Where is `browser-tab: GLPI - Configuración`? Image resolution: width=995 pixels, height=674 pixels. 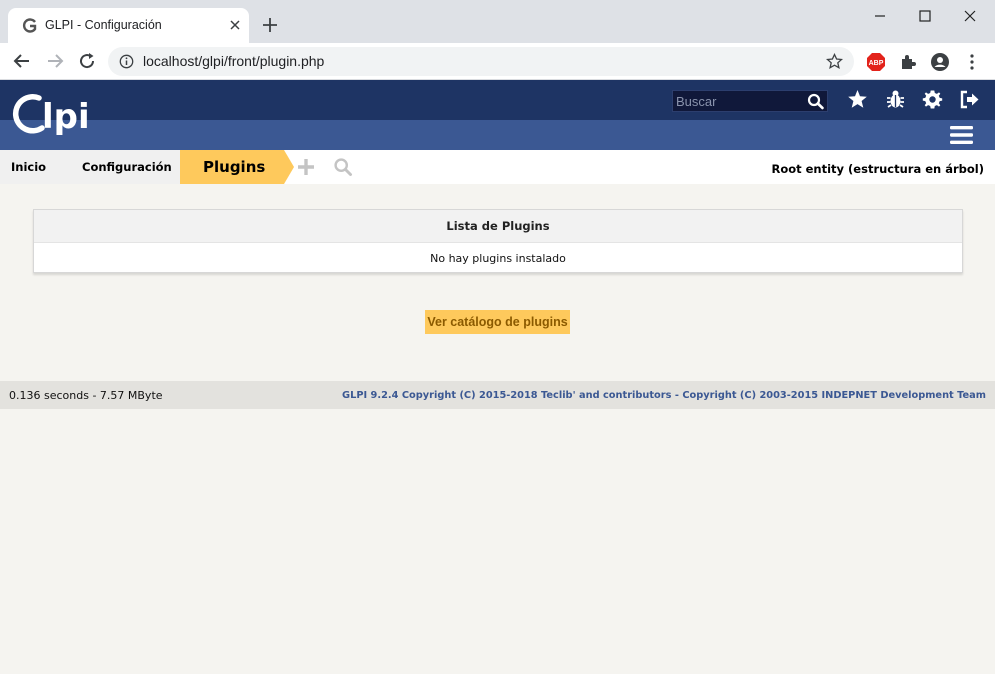 browser-tab: GLPI - Configuración is located at coordinates (128, 25).